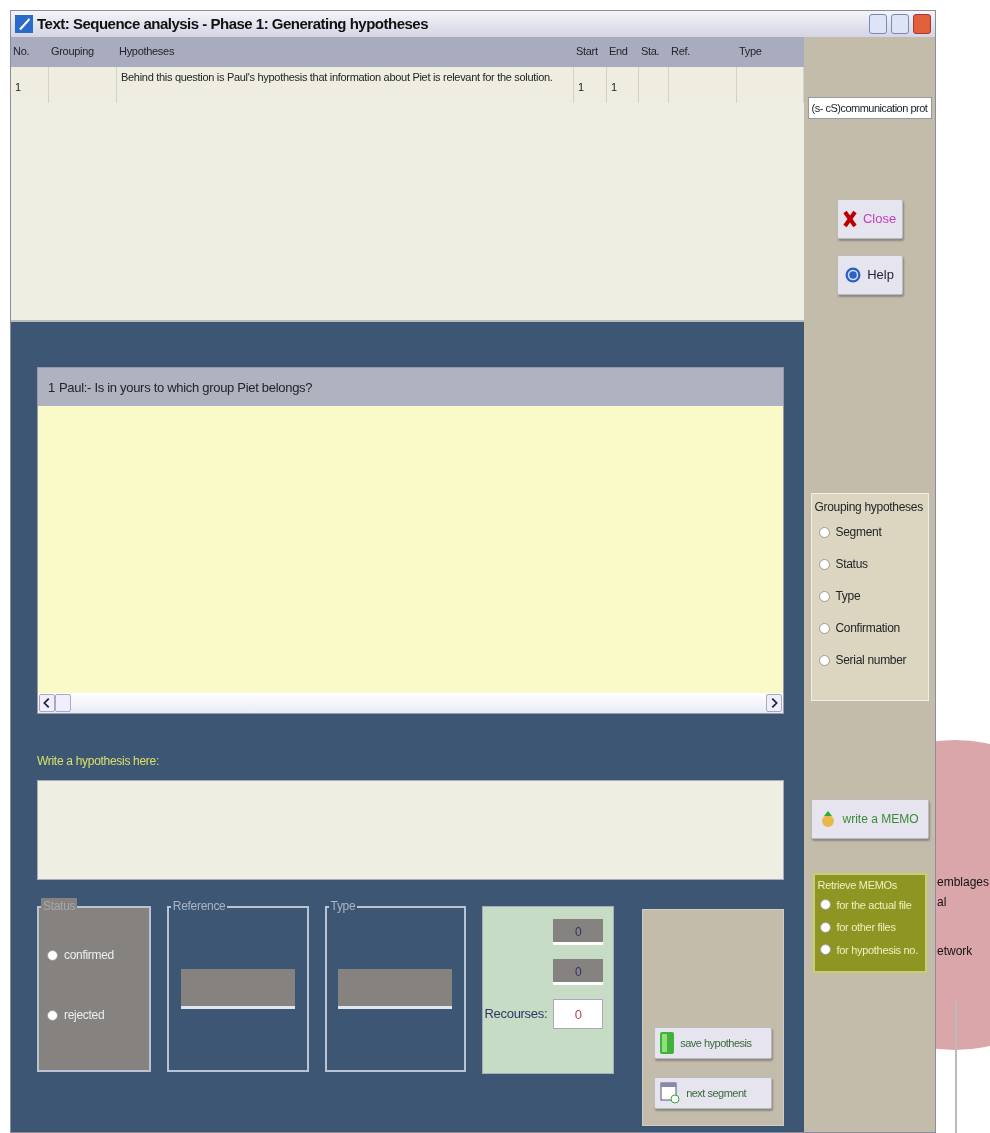 The width and height of the screenshot is (990, 1133). Describe the element at coordinates (670, 1093) in the screenshot. I see `page-plus-icon` at that location.